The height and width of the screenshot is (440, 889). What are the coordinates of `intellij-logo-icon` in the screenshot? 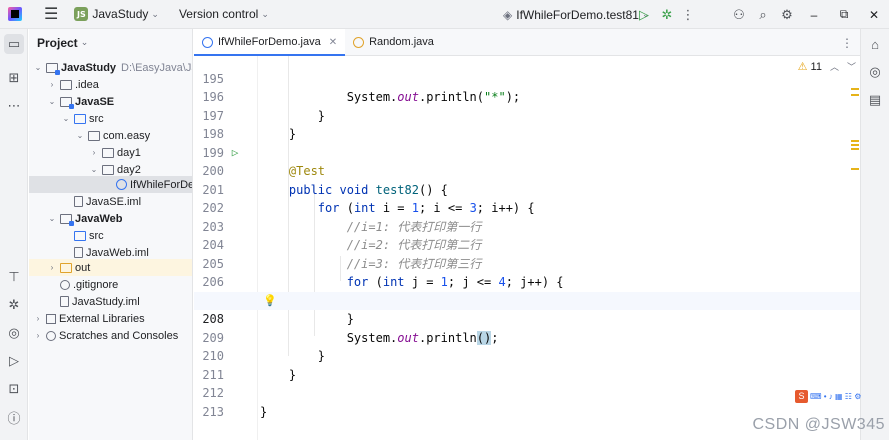 It's located at (15, 14).